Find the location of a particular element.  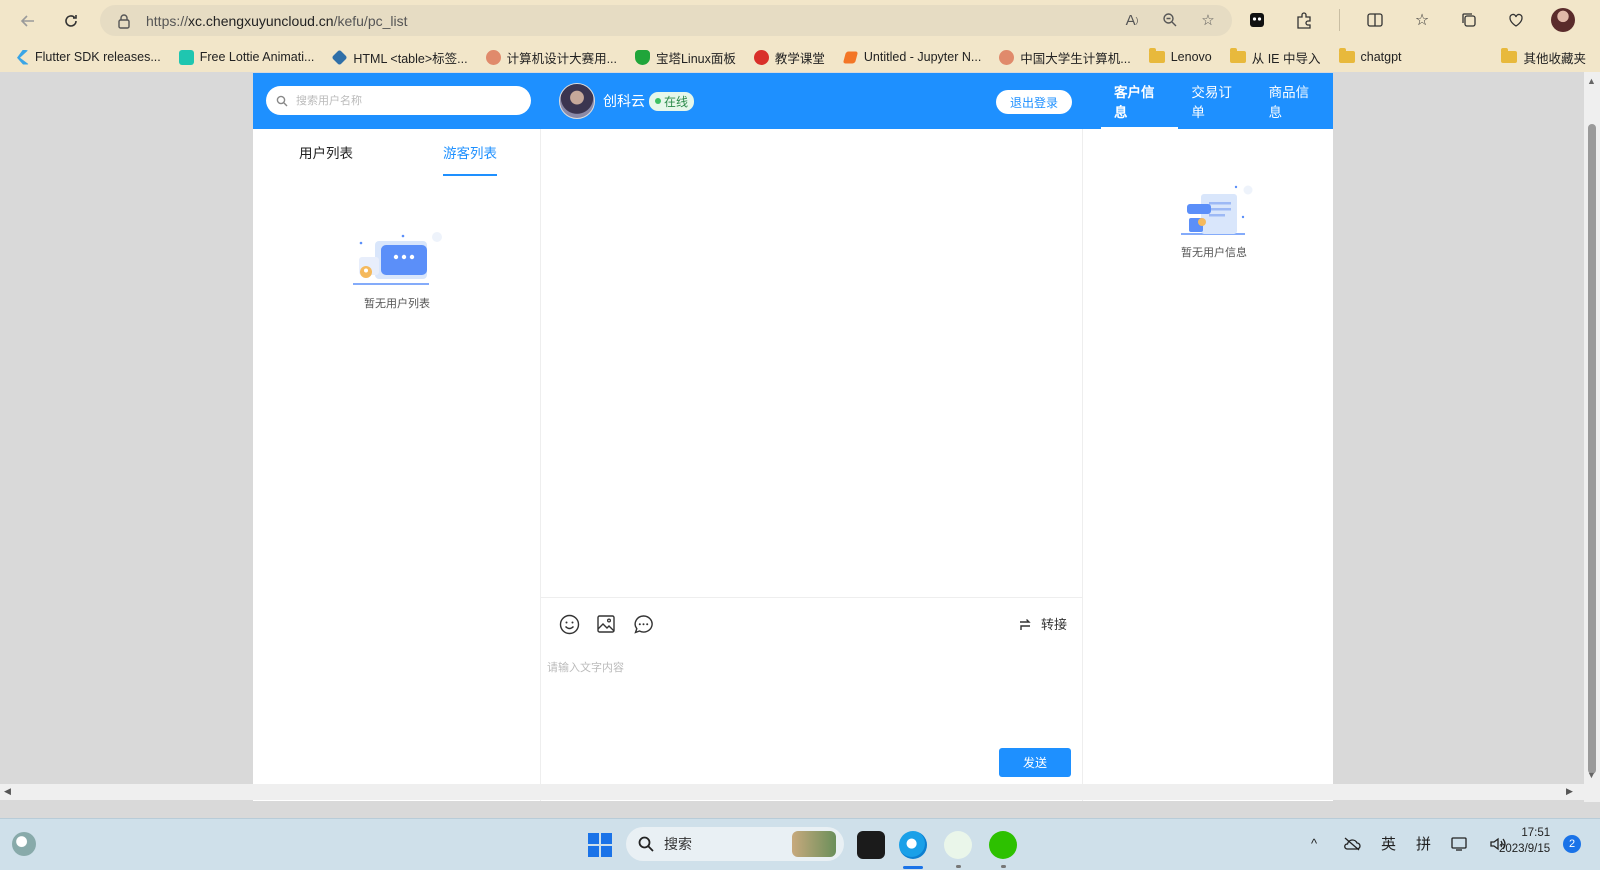

scroll-up-arrow-icon: ▲ is located at coordinates (1591, 81).